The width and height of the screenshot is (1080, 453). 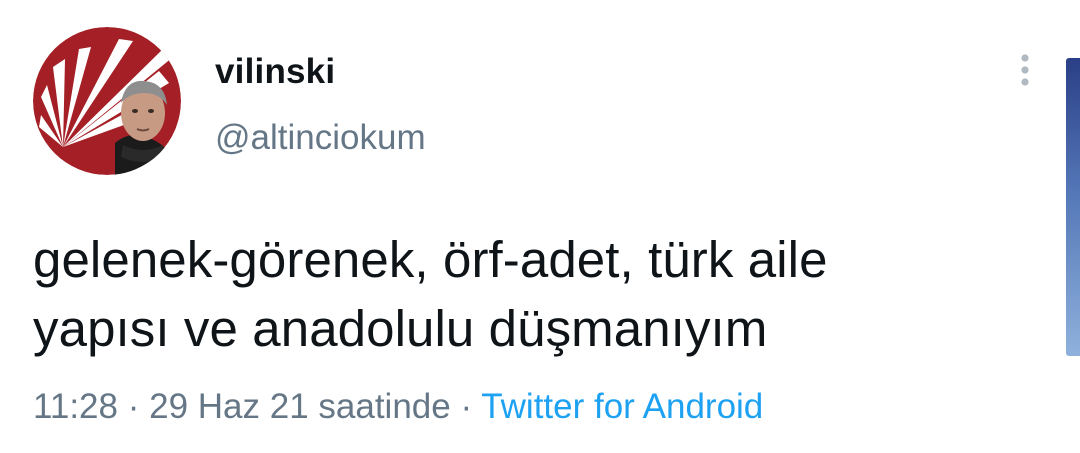 What do you see at coordinates (430, 259) in the screenshot?
I see `tweet-text-line-1: gelenek-görenek, örf-adet, türk aile` at bounding box center [430, 259].